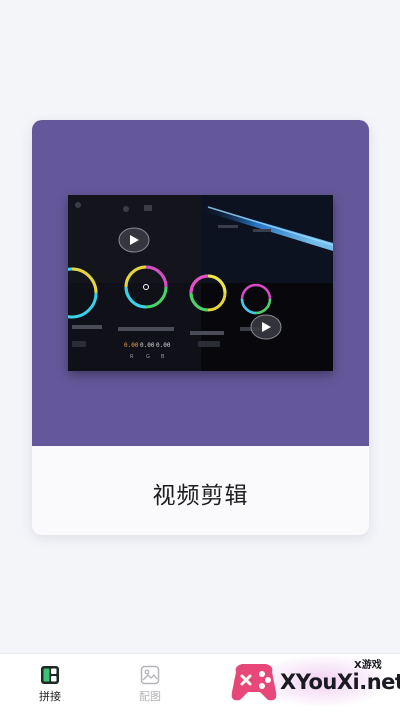 The width and height of the screenshot is (400, 712). I want to click on tab-collage-label: 拼接, so click(50, 696).